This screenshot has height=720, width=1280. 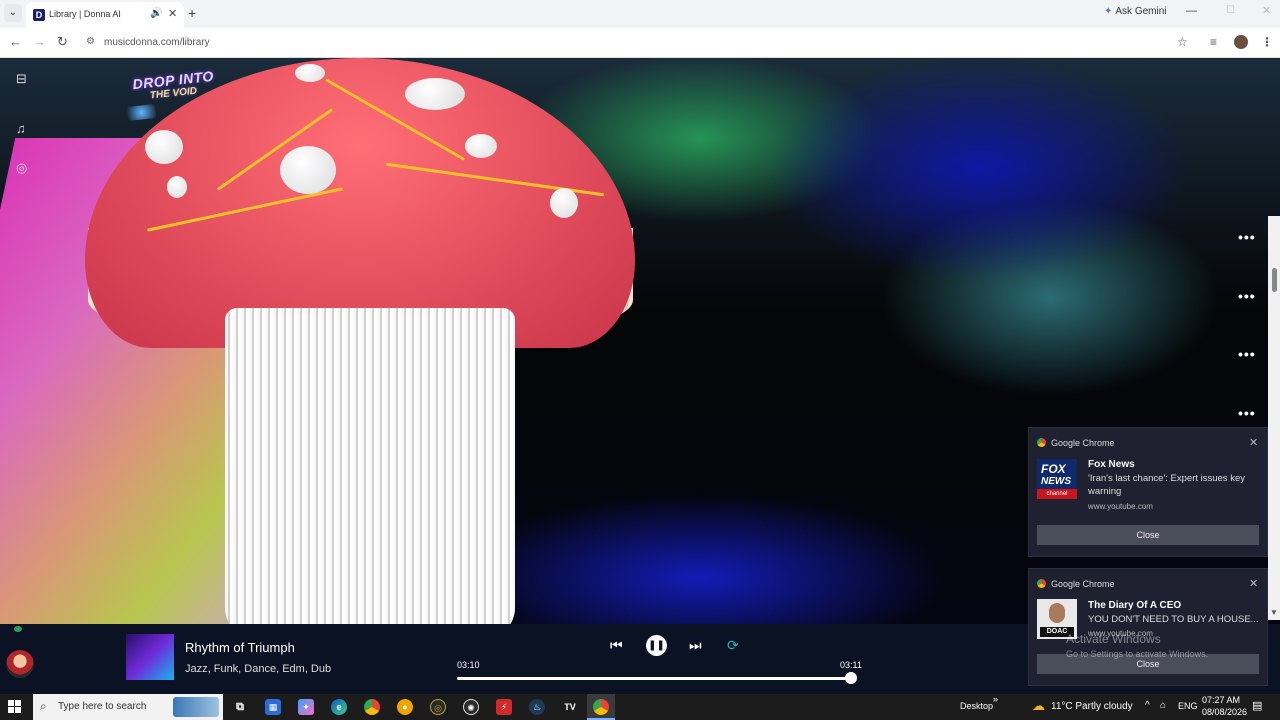 I want to click on browser-tab: D Library | Donna AI 🔊 ✕, so click(x=105, y=15).